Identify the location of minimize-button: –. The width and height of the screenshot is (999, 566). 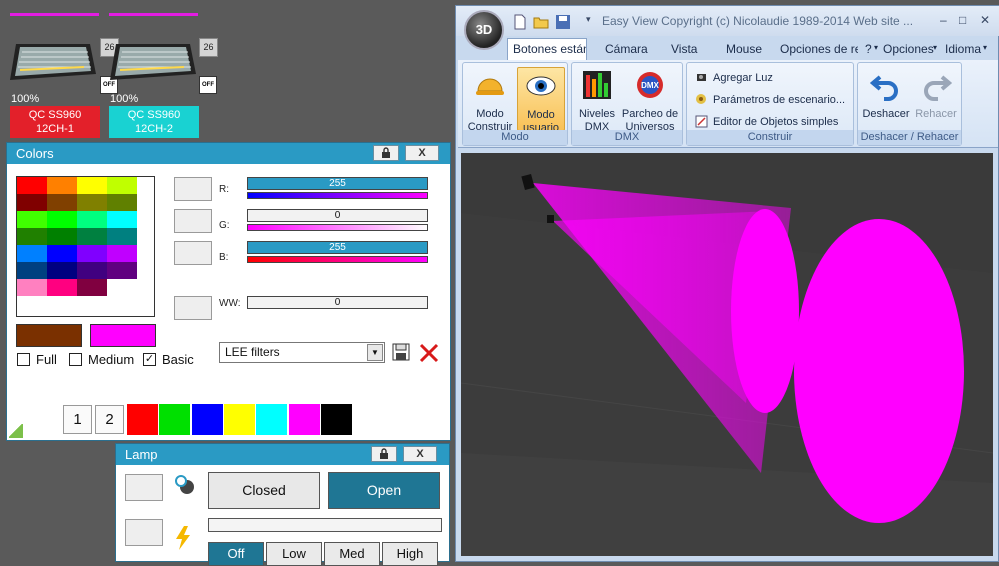
(943, 20).